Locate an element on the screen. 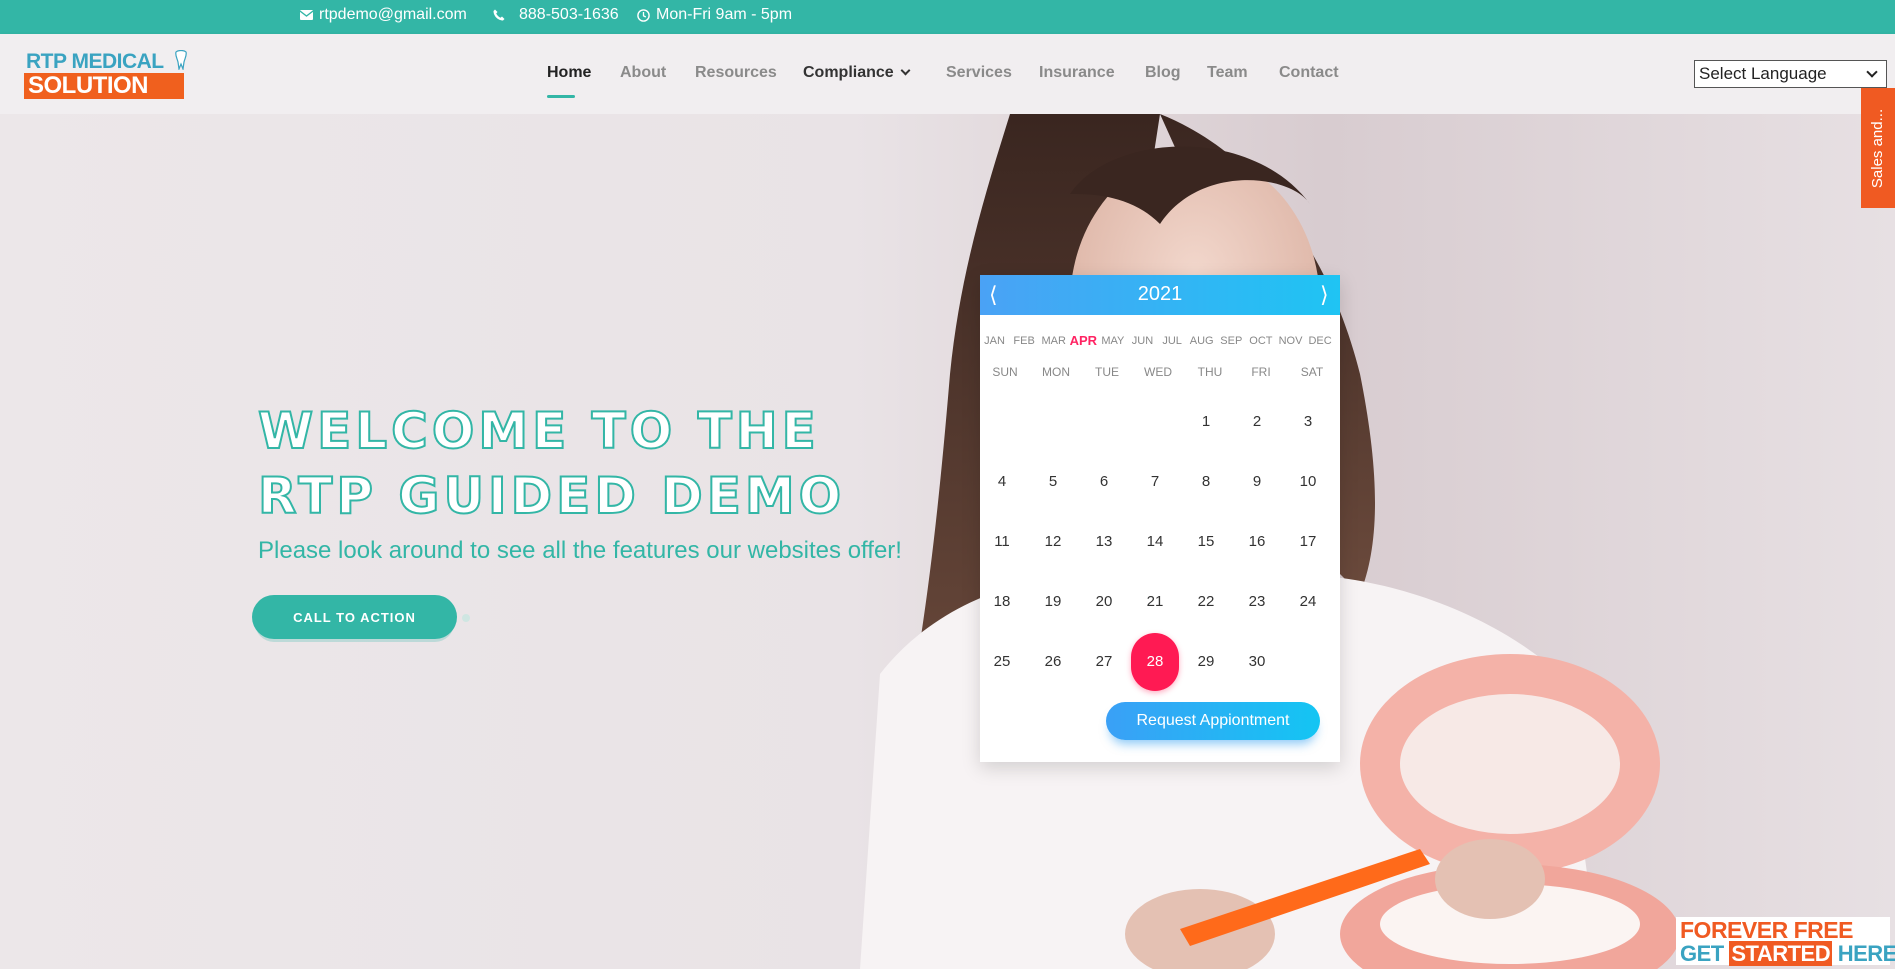  nav-team: Team is located at coordinates (1227, 73).